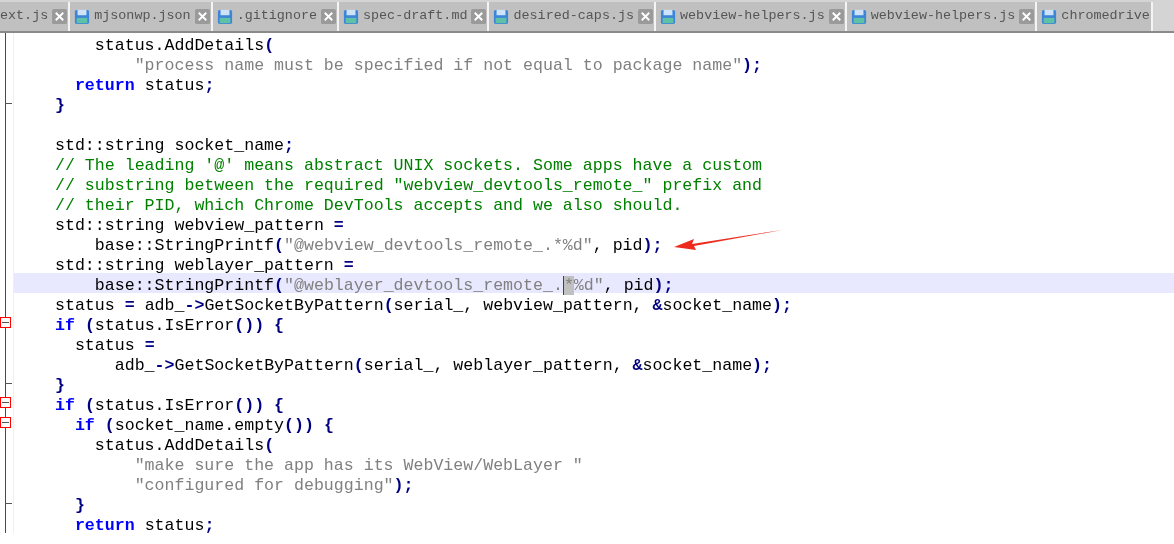 The width and height of the screenshot is (1174, 544). I want to click on file-tab: .gitignore, so click(275, 16).